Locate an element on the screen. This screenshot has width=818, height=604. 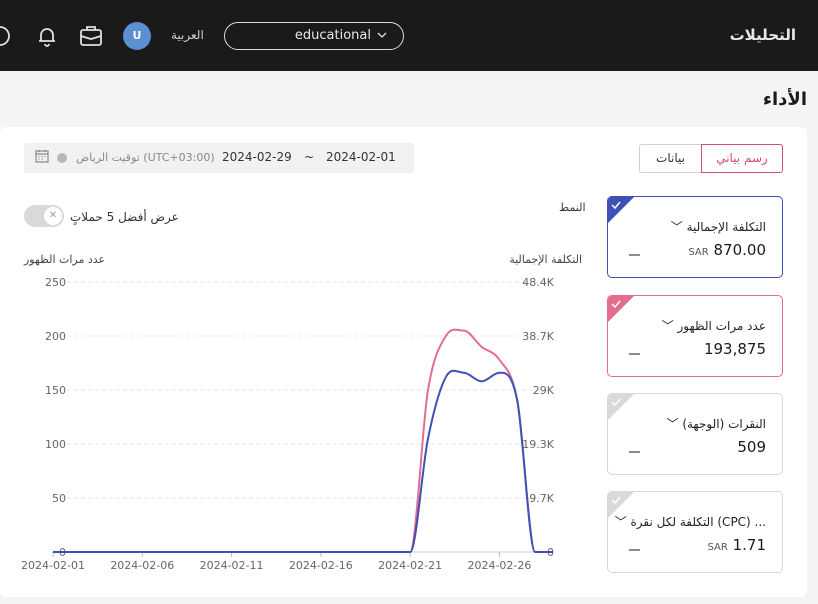
right-tick-label: 29K is located at coordinates (544, 390).